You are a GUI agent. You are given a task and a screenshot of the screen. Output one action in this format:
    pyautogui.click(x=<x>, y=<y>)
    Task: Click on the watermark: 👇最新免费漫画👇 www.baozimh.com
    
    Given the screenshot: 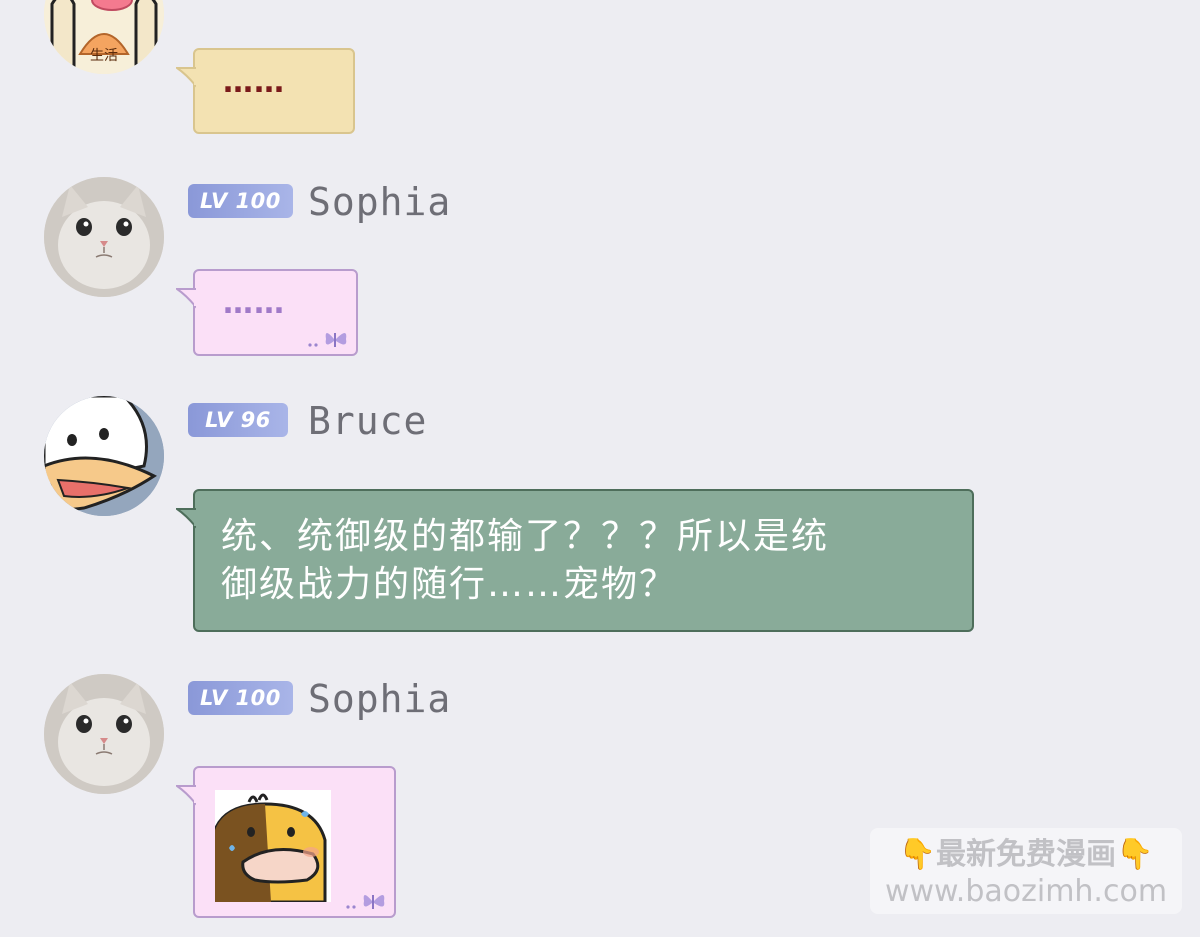 What is the action you would take?
    pyautogui.click(x=1026, y=871)
    